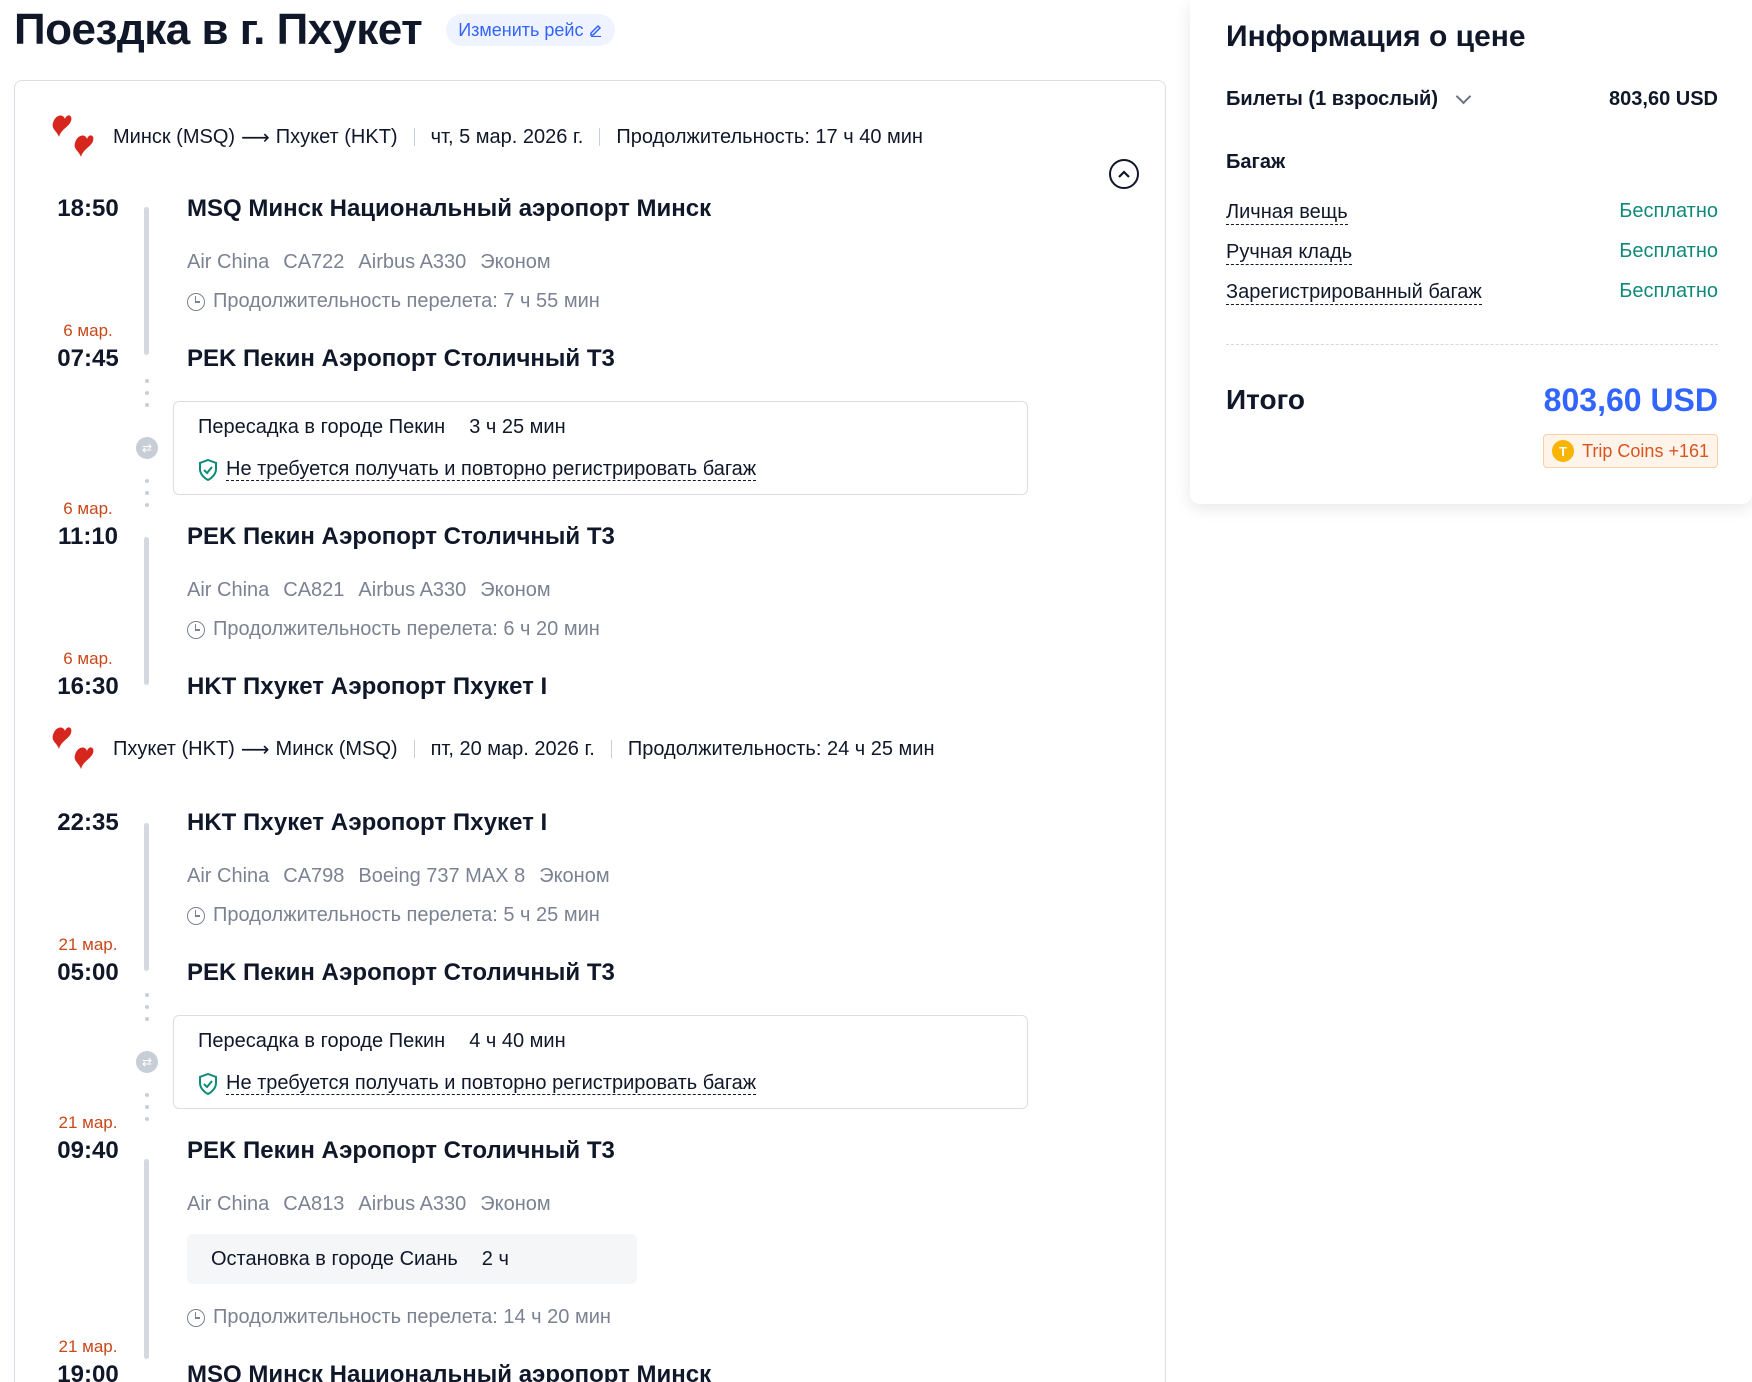 The width and height of the screenshot is (1752, 1382). I want to click on aircraft-type: Boeing 737 MAX 8, so click(442, 876).